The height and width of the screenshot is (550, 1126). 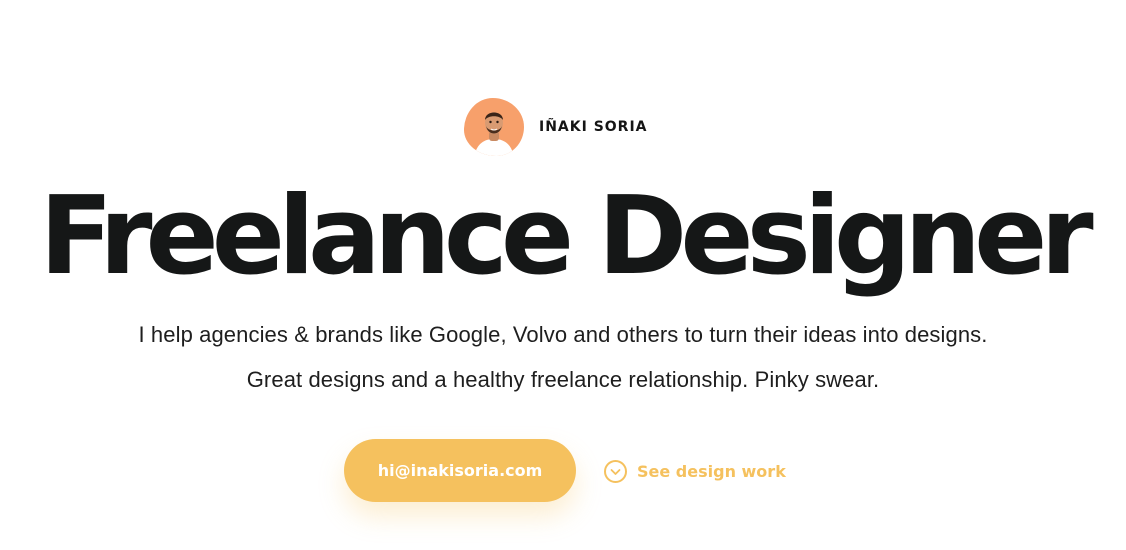 I want to click on avatar-portrait-icon, so click(x=494, y=134).